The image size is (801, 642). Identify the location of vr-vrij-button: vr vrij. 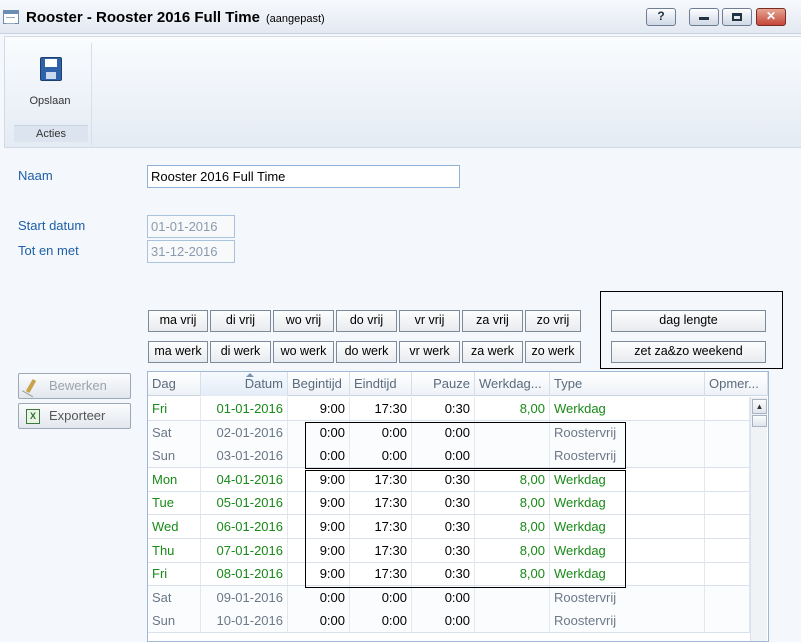
(429, 321).